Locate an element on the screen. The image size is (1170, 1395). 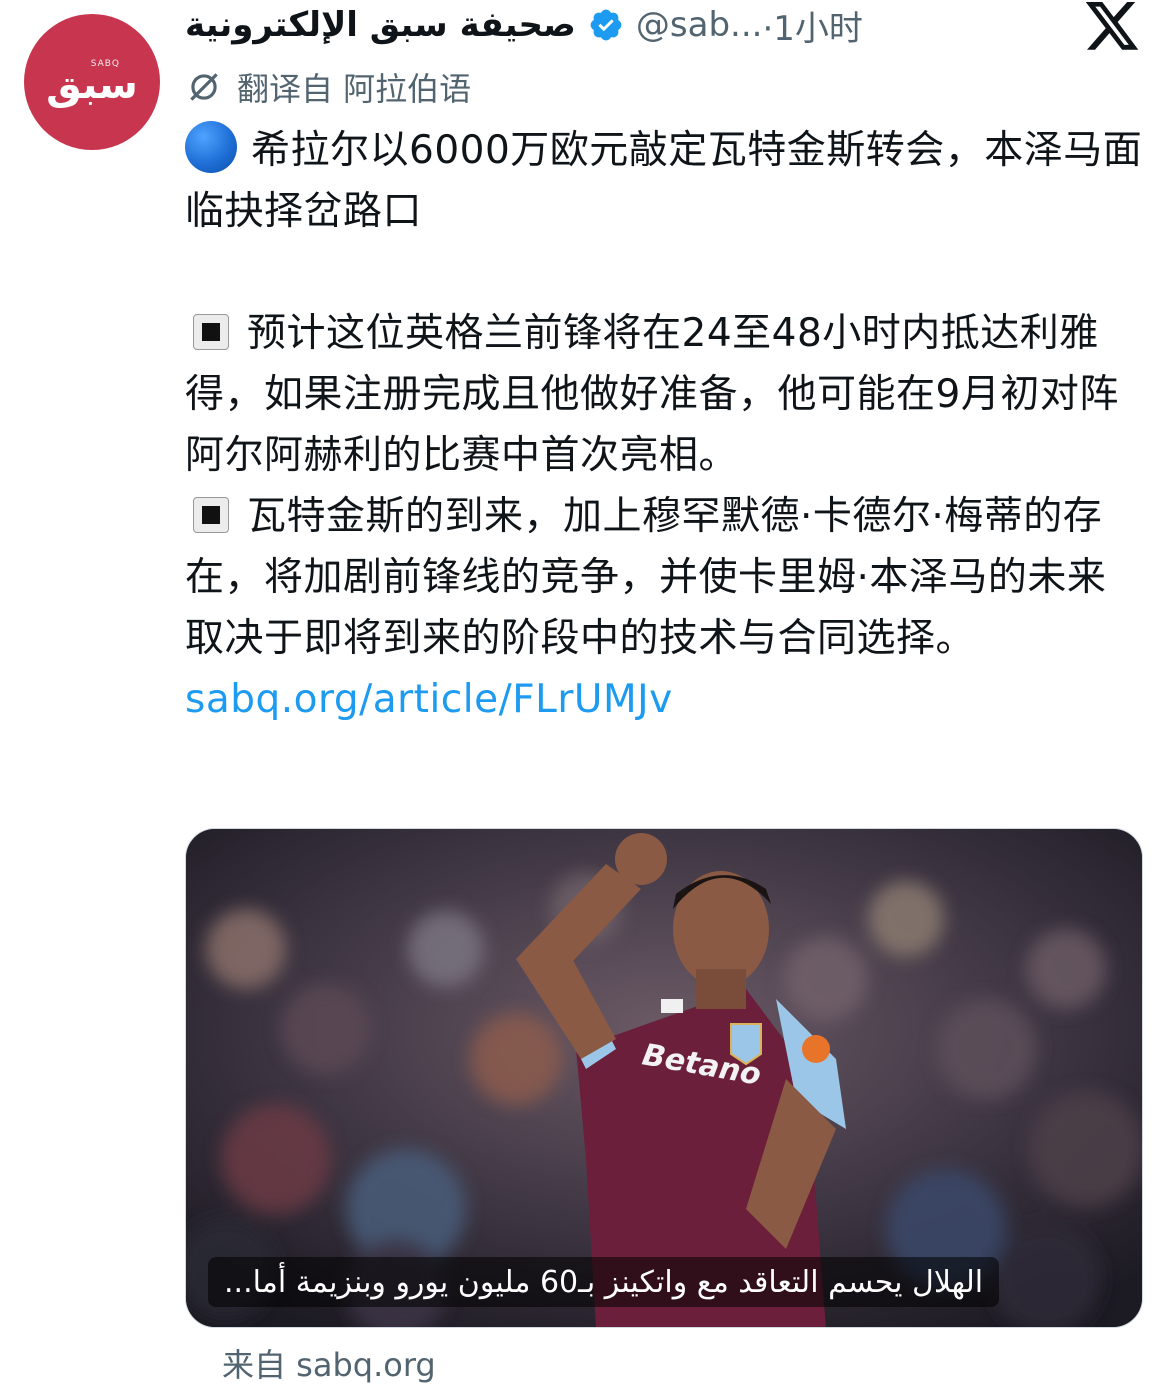
tweet-time: ·1小时 is located at coordinates (812, 25).